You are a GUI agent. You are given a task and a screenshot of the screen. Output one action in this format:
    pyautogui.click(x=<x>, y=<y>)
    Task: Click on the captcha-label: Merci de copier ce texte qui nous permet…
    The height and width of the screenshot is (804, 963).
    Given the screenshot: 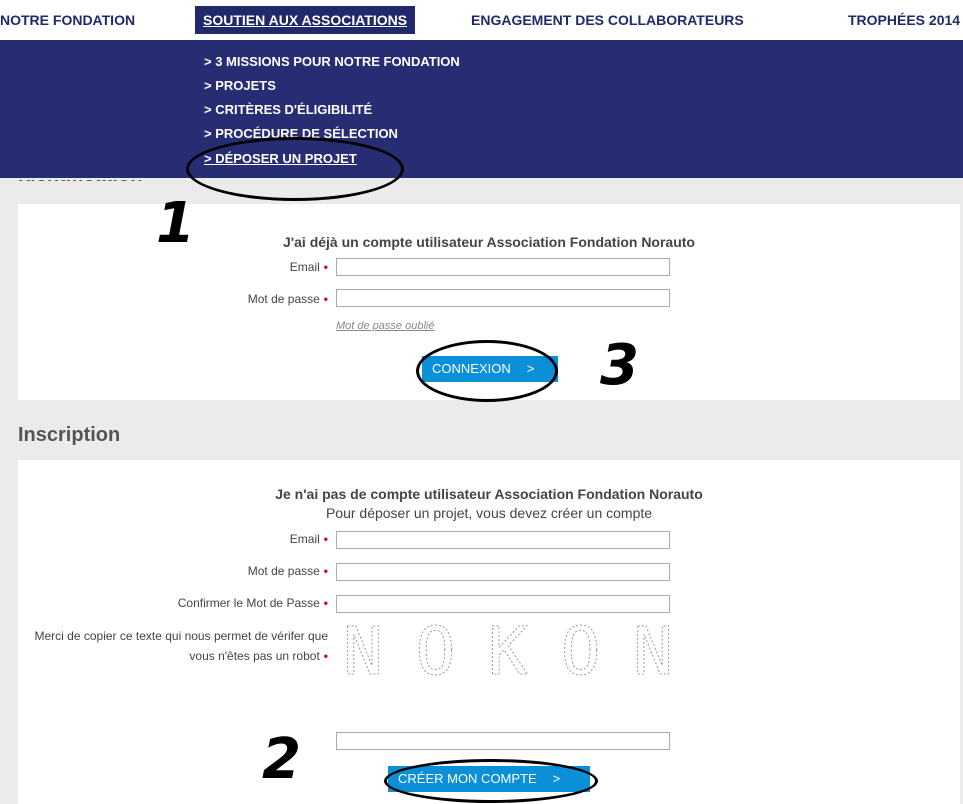 What is the action you would take?
    pyautogui.click(x=178, y=646)
    